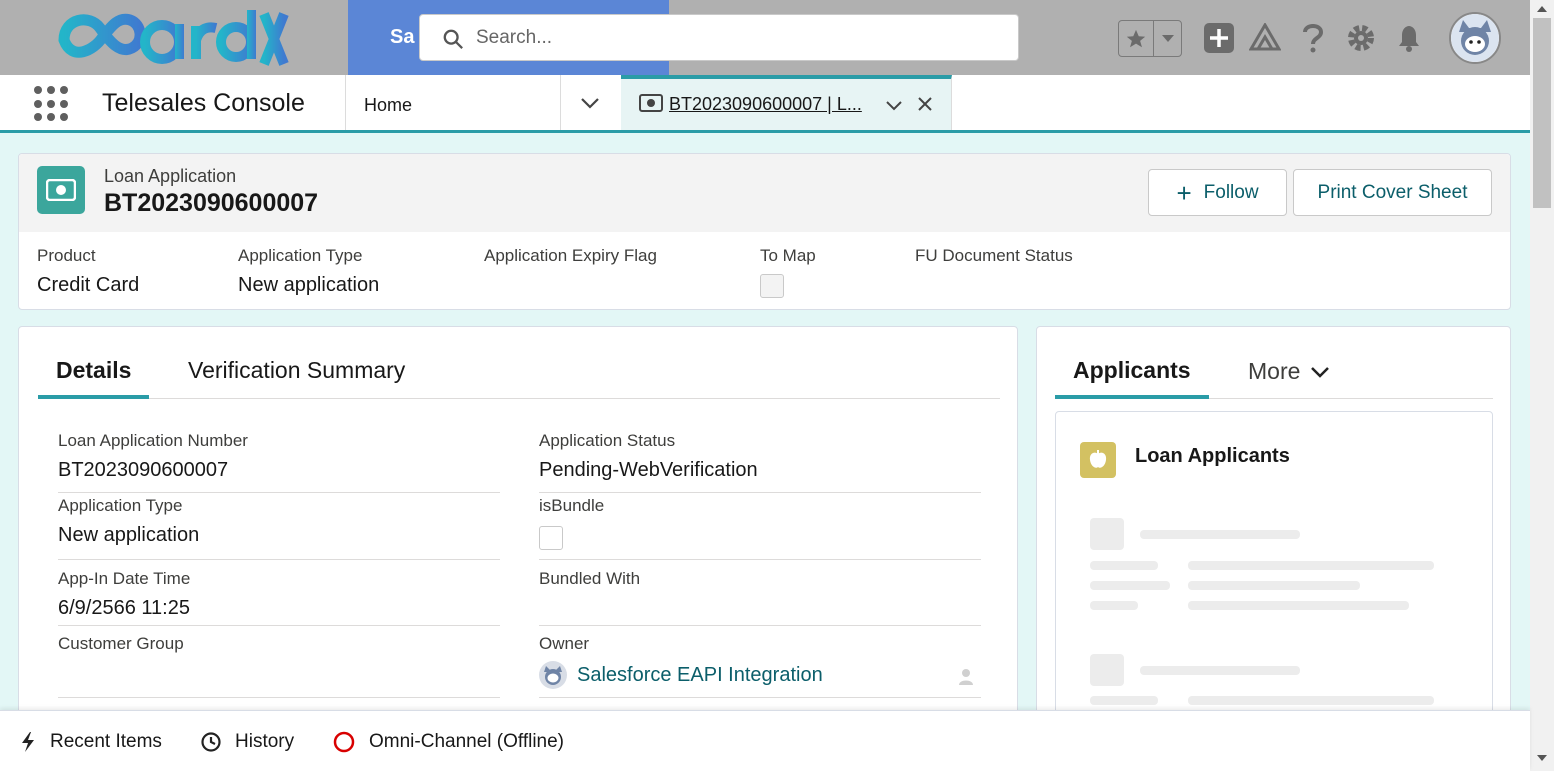 The height and width of the screenshot is (771, 1554). I want to click on scroll-down-arrow, so click(1542, 758).